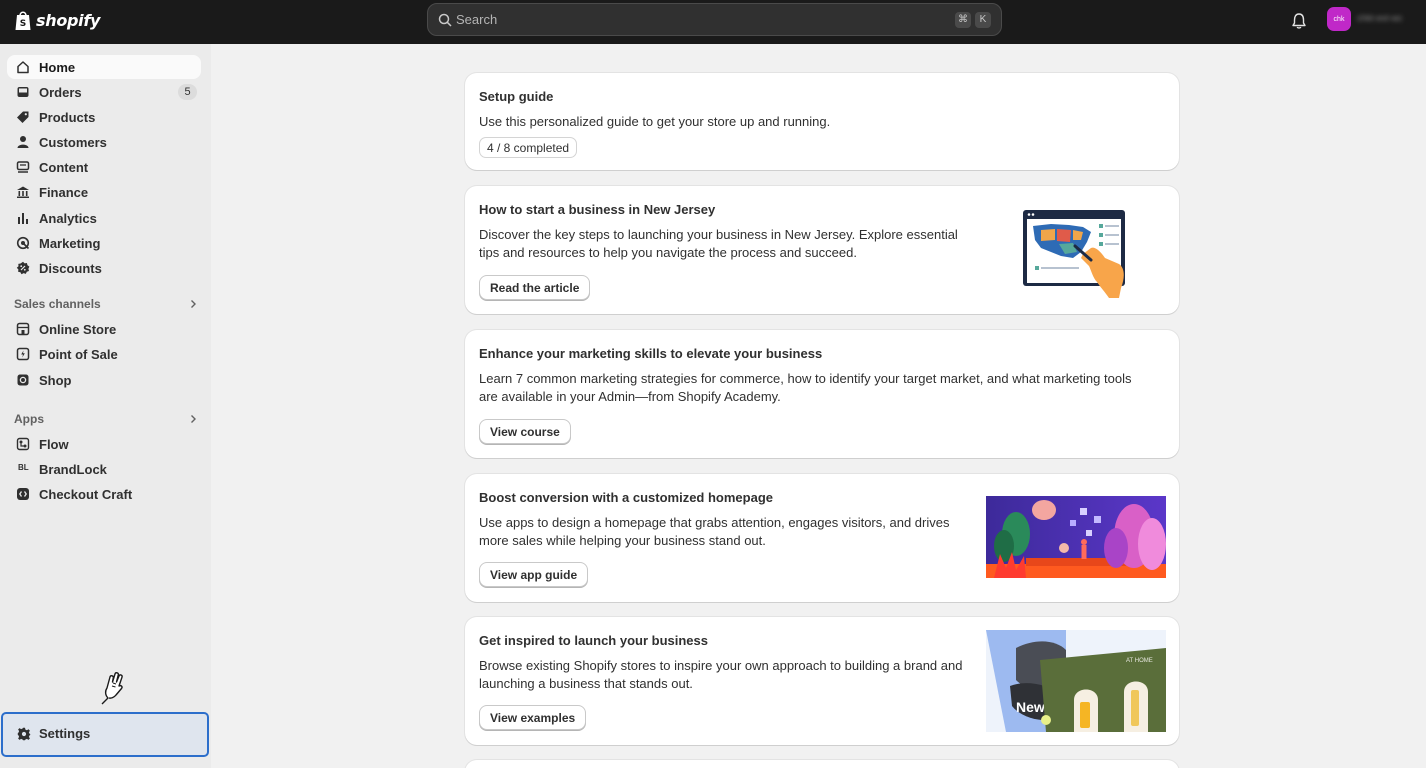 The width and height of the screenshot is (1426, 768). What do you see at coordinates (23, 24) in the screenshot?
I see `svg-text: S` at bounding box center [23, 24].